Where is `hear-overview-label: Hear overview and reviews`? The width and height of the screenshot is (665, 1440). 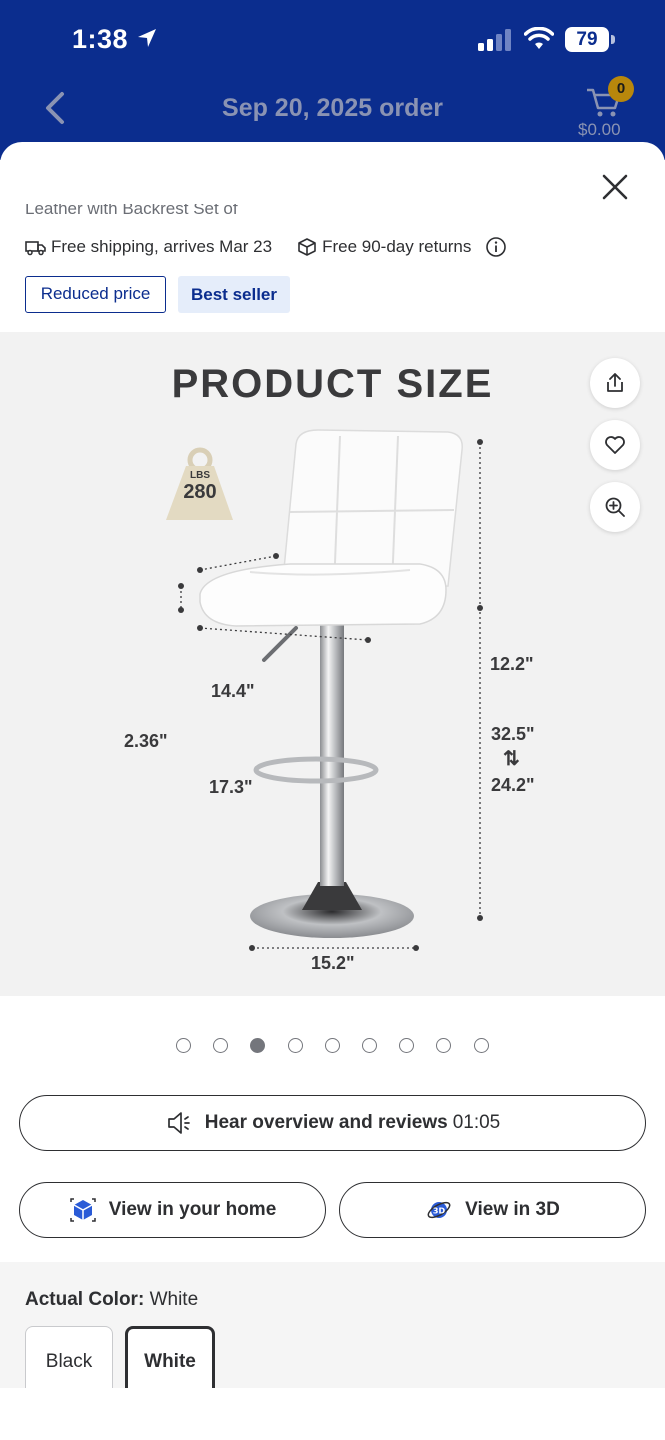
hear-overview-label: Hear overview and reviews is located at coordinates (326, 1122).